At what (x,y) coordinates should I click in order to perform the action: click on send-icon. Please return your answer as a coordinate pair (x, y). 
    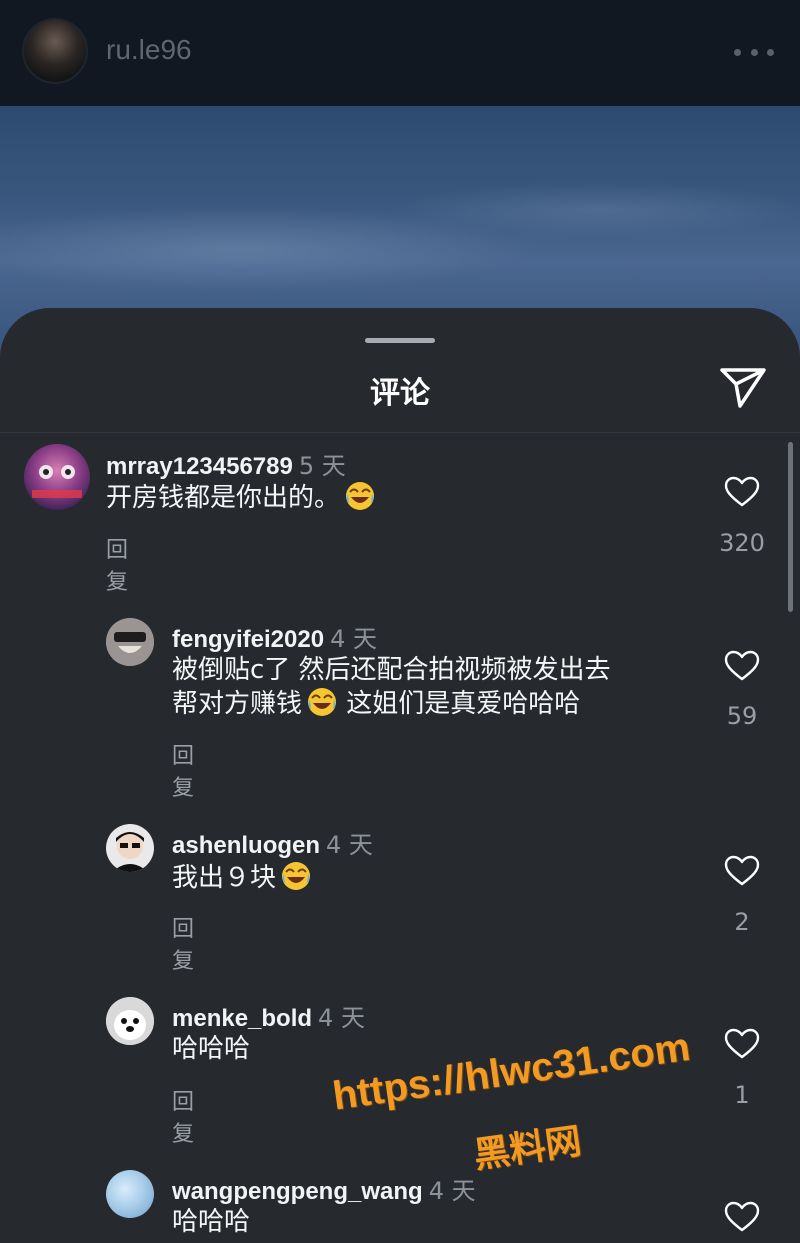
    Looking at the image, I should click on (743, 387).